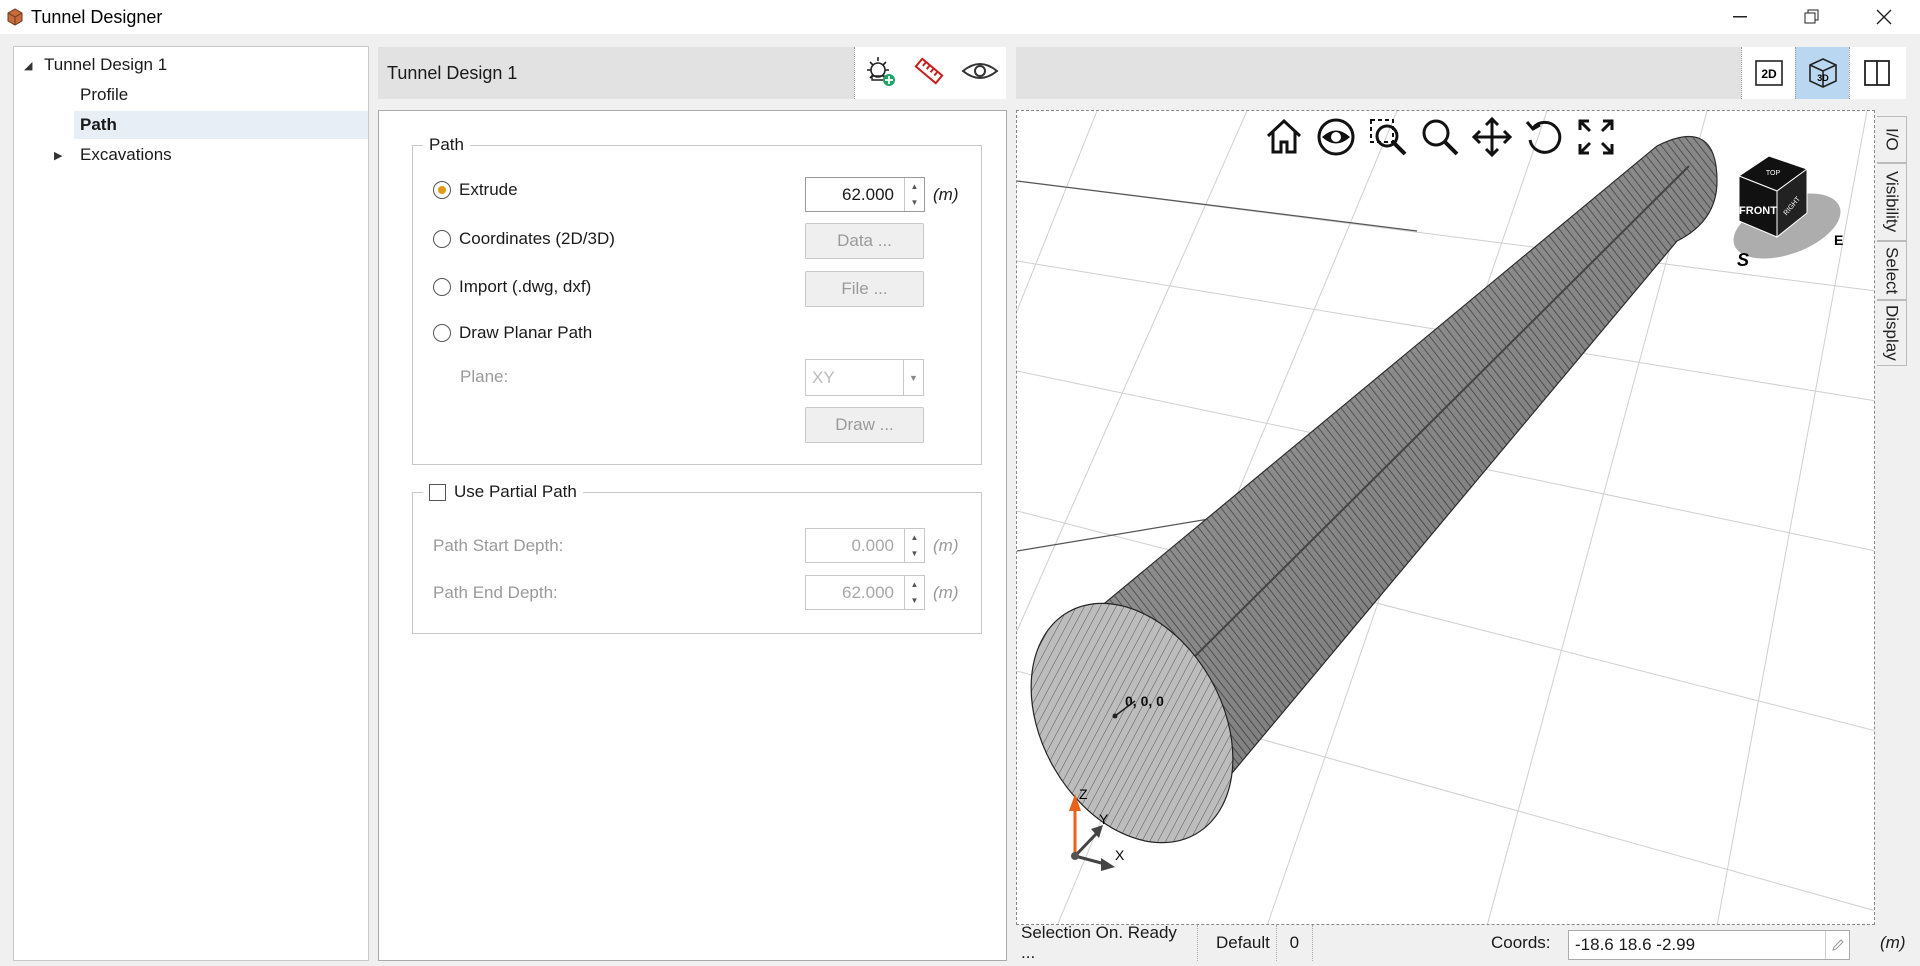 The image size is (1920, 966). Describe the element at coordinates (484, 376) in the screenshot. I see `plane-label: Plane:` at that location.